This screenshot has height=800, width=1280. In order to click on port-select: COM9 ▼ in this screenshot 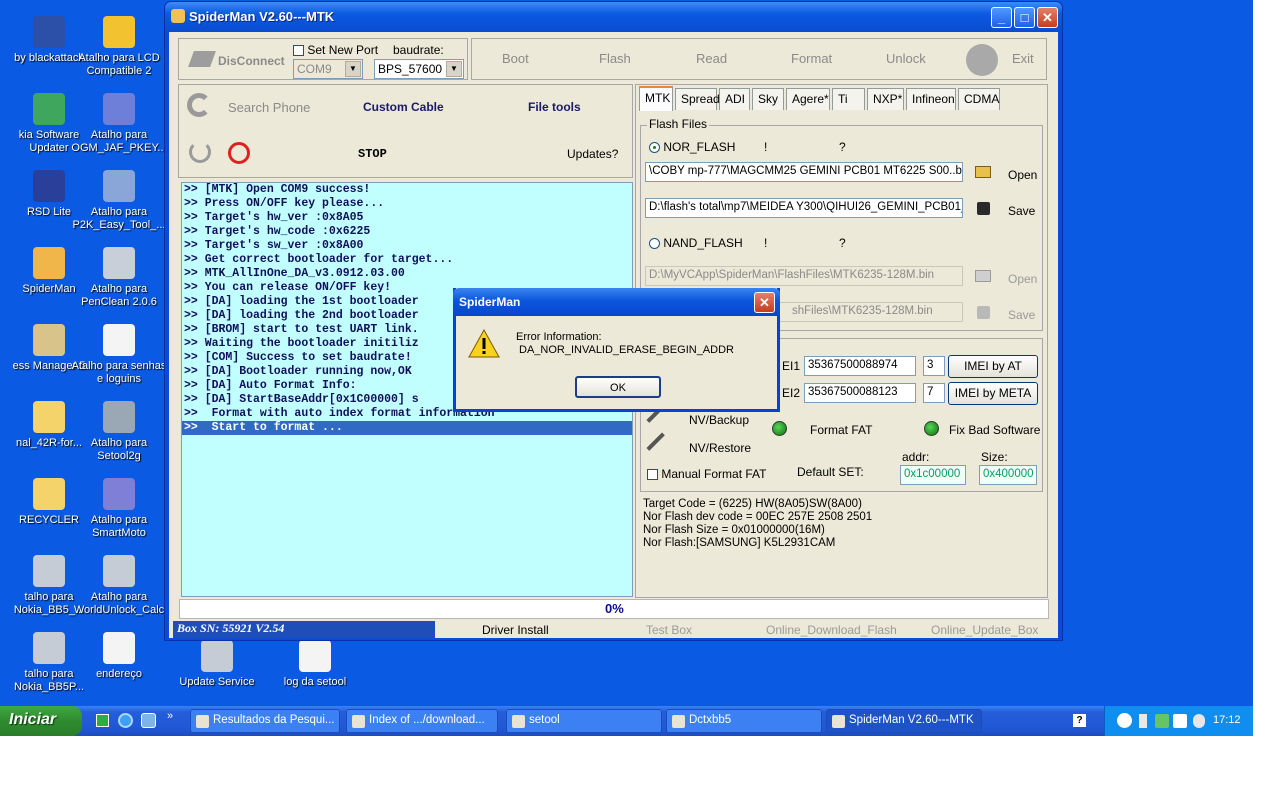, I will do `click(328, 69)`.